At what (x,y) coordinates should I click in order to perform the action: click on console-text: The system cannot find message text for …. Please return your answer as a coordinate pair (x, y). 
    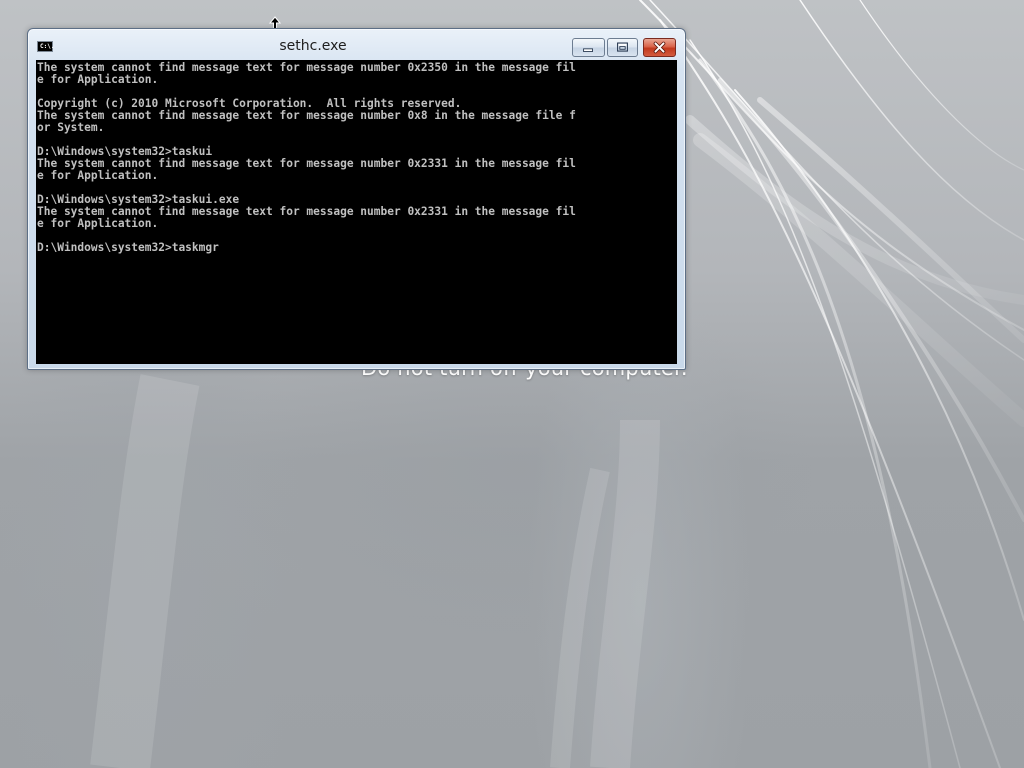
    Looking at the image, I should click on (306, 158).